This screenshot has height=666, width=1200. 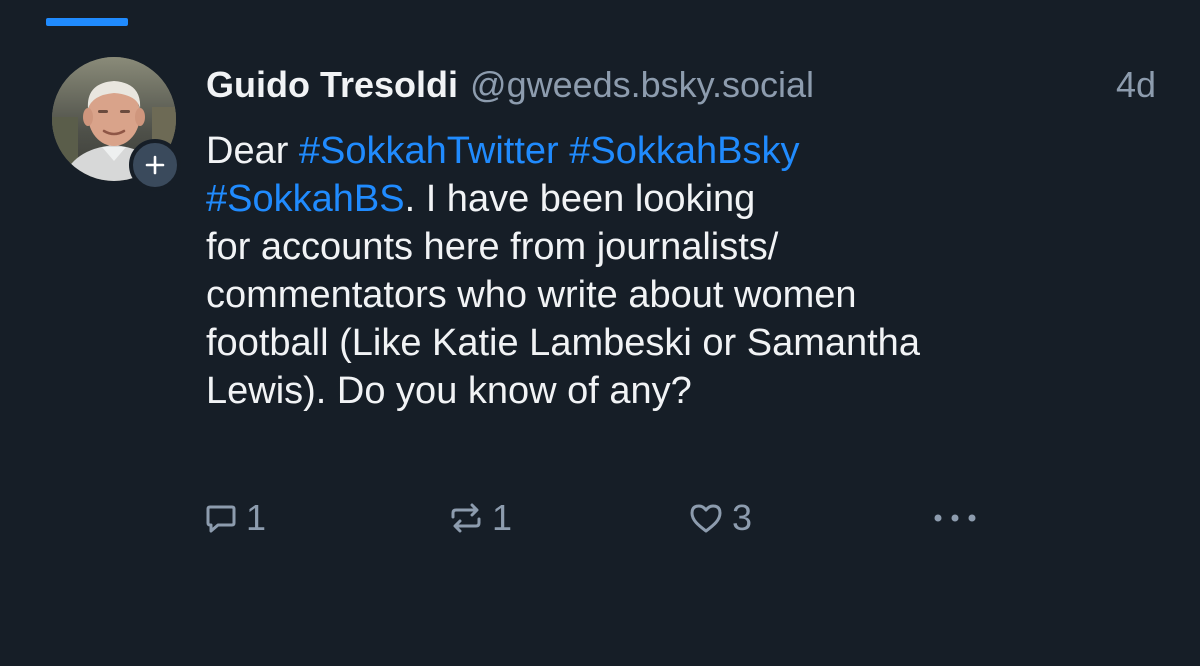 I want to click on post-actions: 1 1 3, so click(x=600, y=518).